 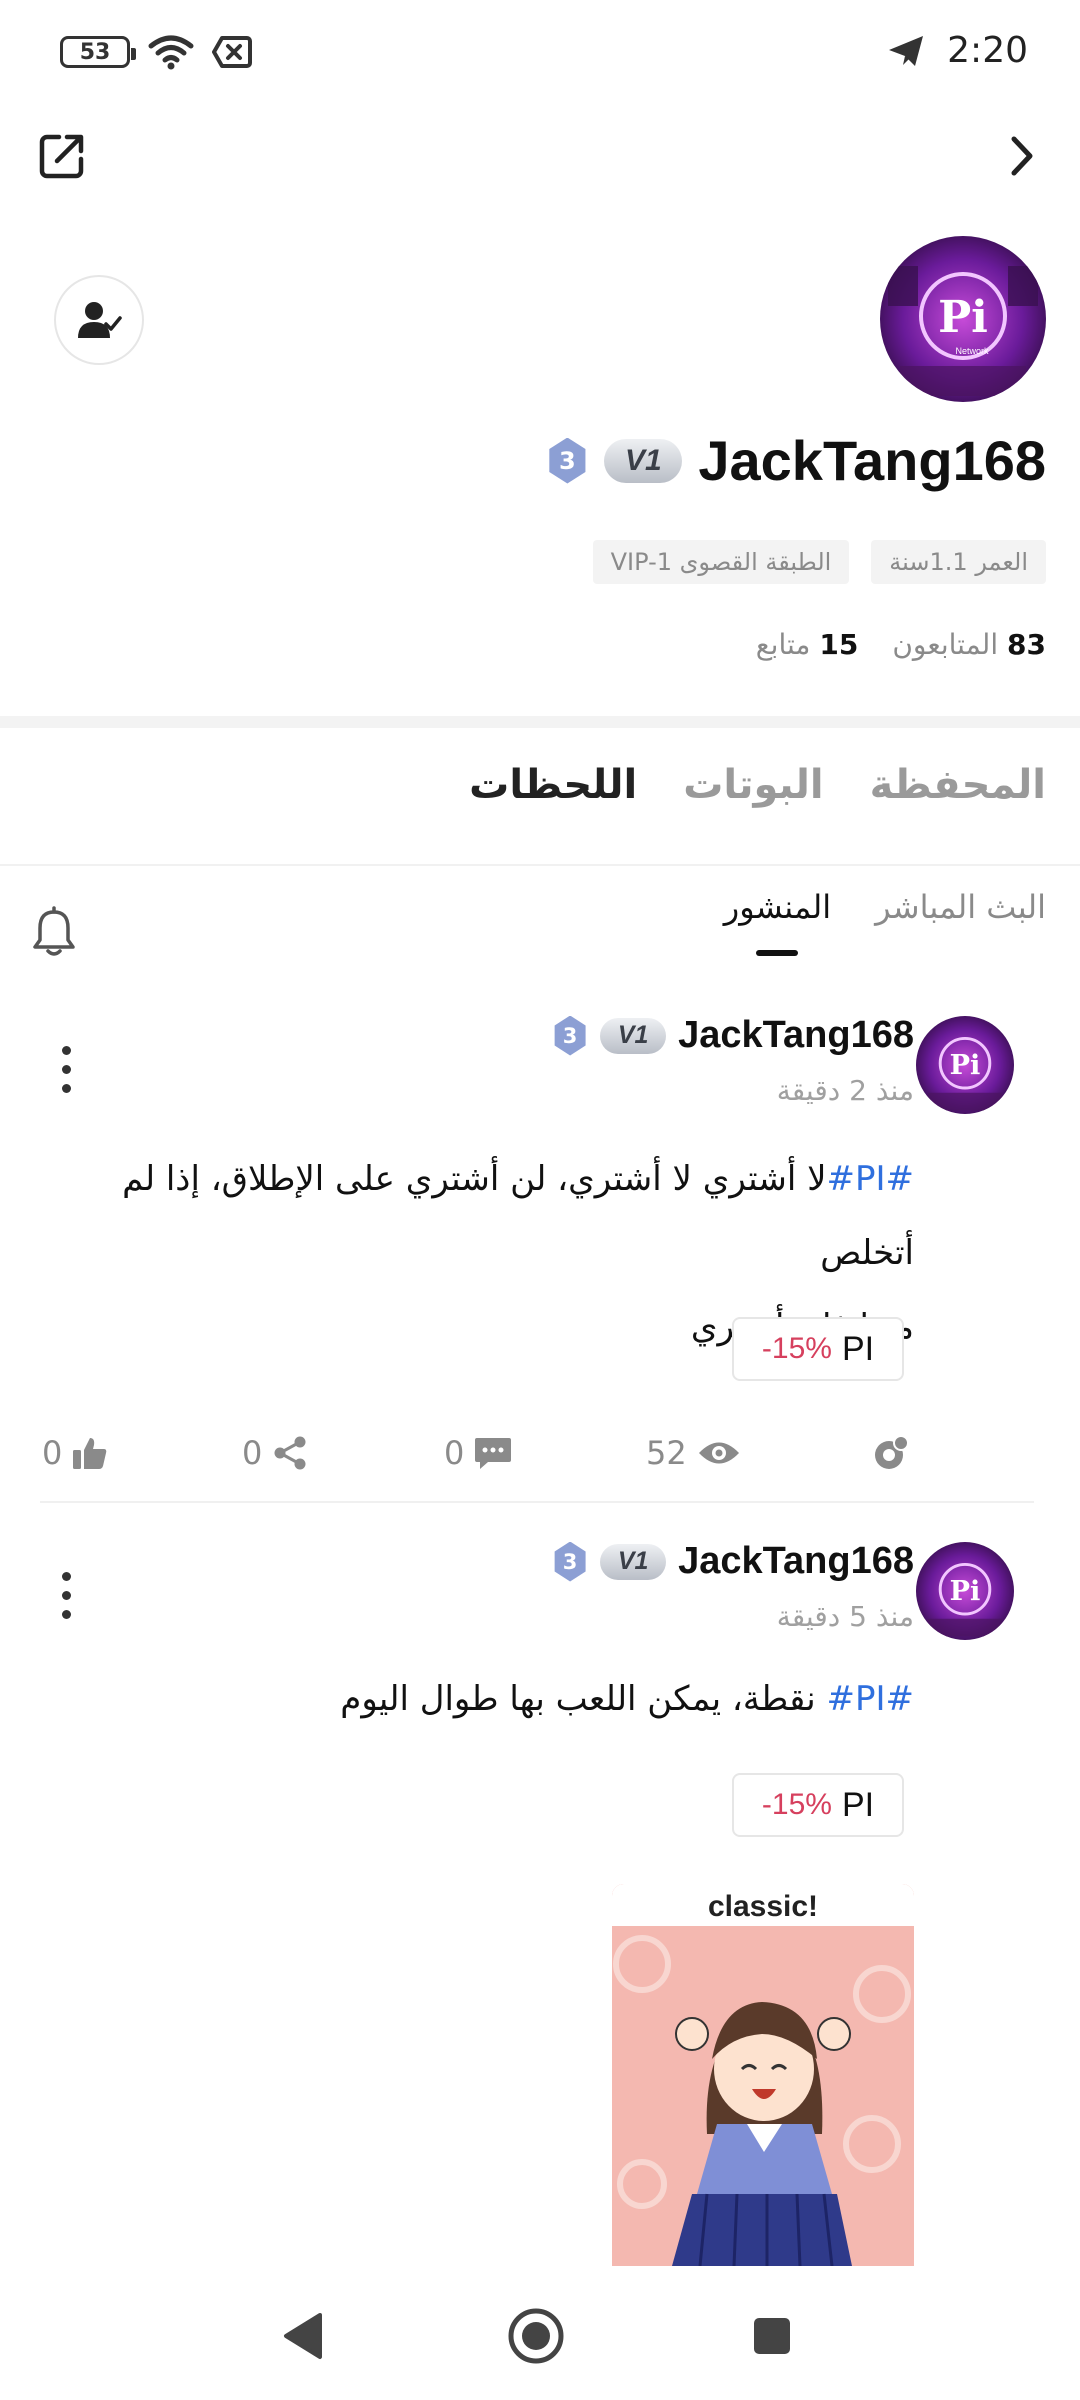 What do you see at coordinates (763, 1906) in the screenshot?
I see `sticker-caption: classic!` at bounding box center [763, 1906].